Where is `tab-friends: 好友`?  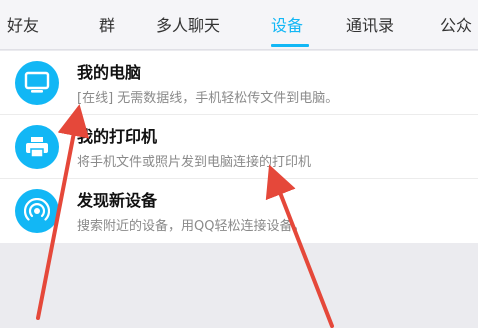
tab-friends: 好友 is located at coordinates (23, 24).